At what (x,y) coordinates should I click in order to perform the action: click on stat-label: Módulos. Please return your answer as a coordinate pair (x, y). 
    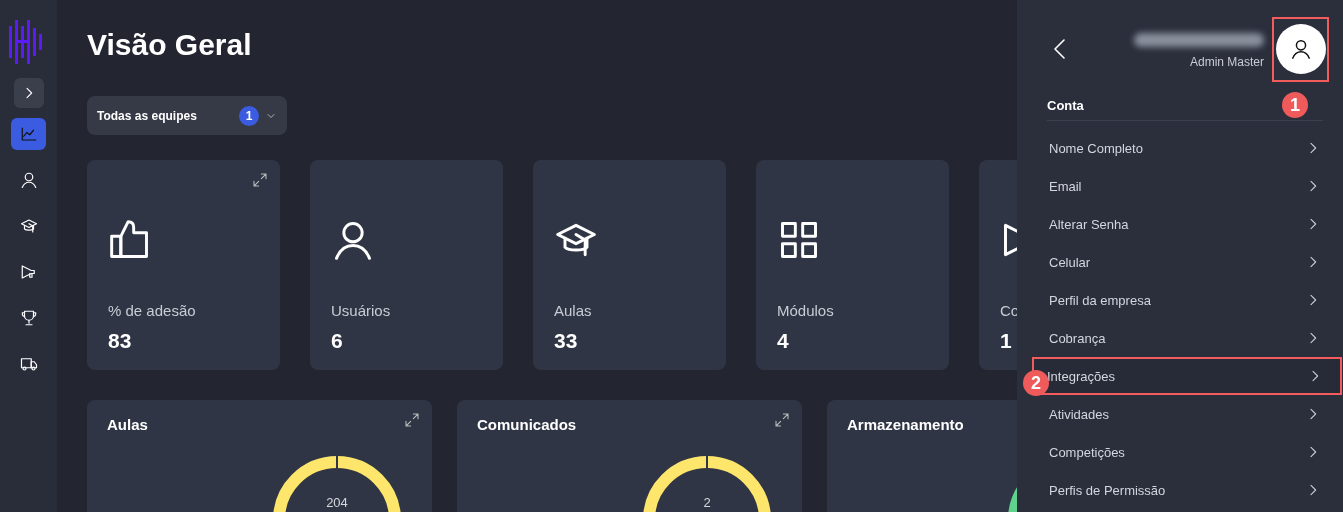
    Looking at the image, I should click on (806, 310).